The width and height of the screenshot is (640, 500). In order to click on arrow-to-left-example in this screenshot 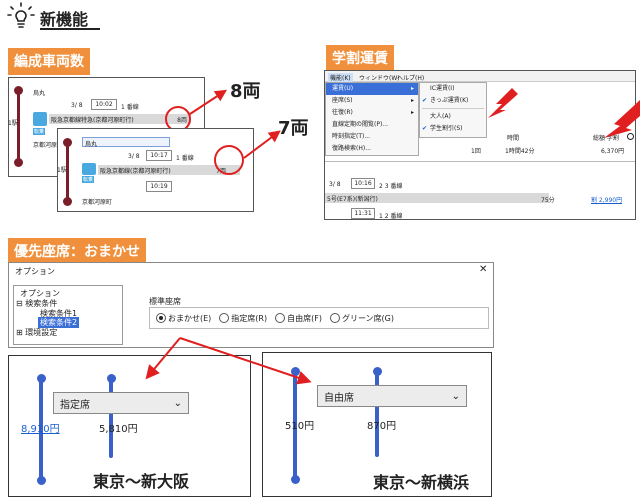, I will do `click(163, 358)`.